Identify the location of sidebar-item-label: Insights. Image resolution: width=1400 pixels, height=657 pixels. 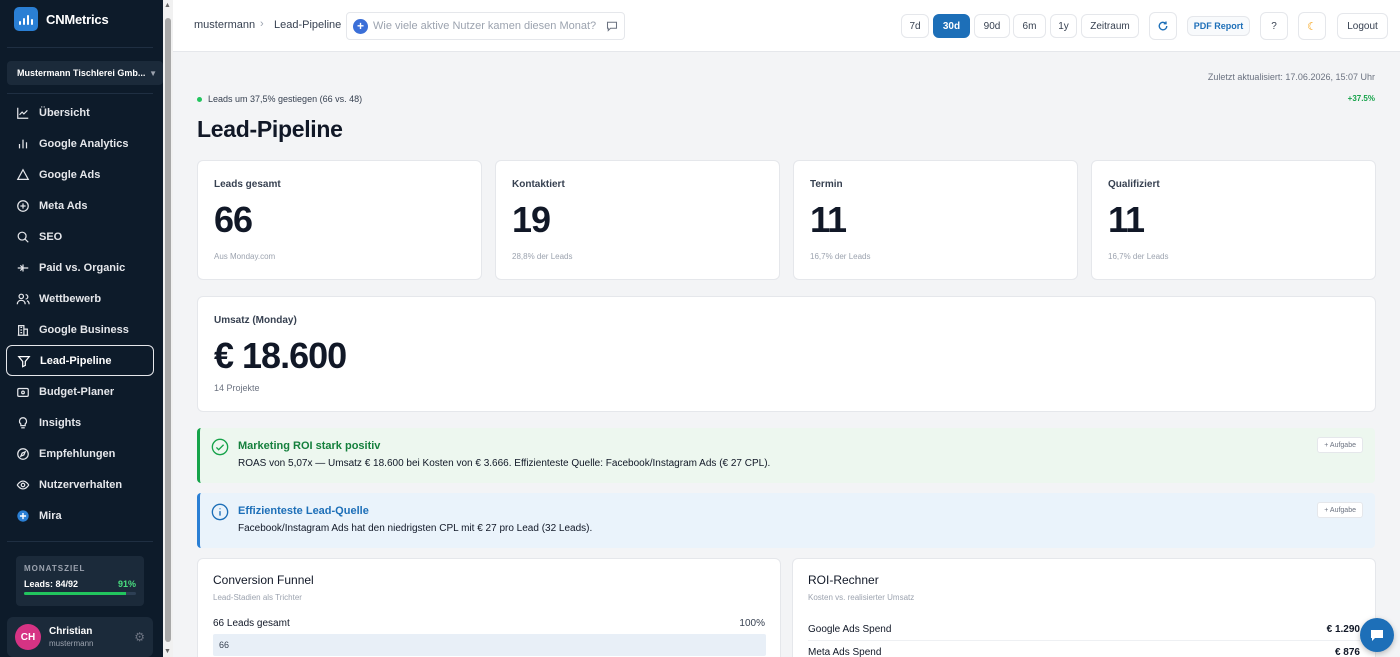
(60, 422).